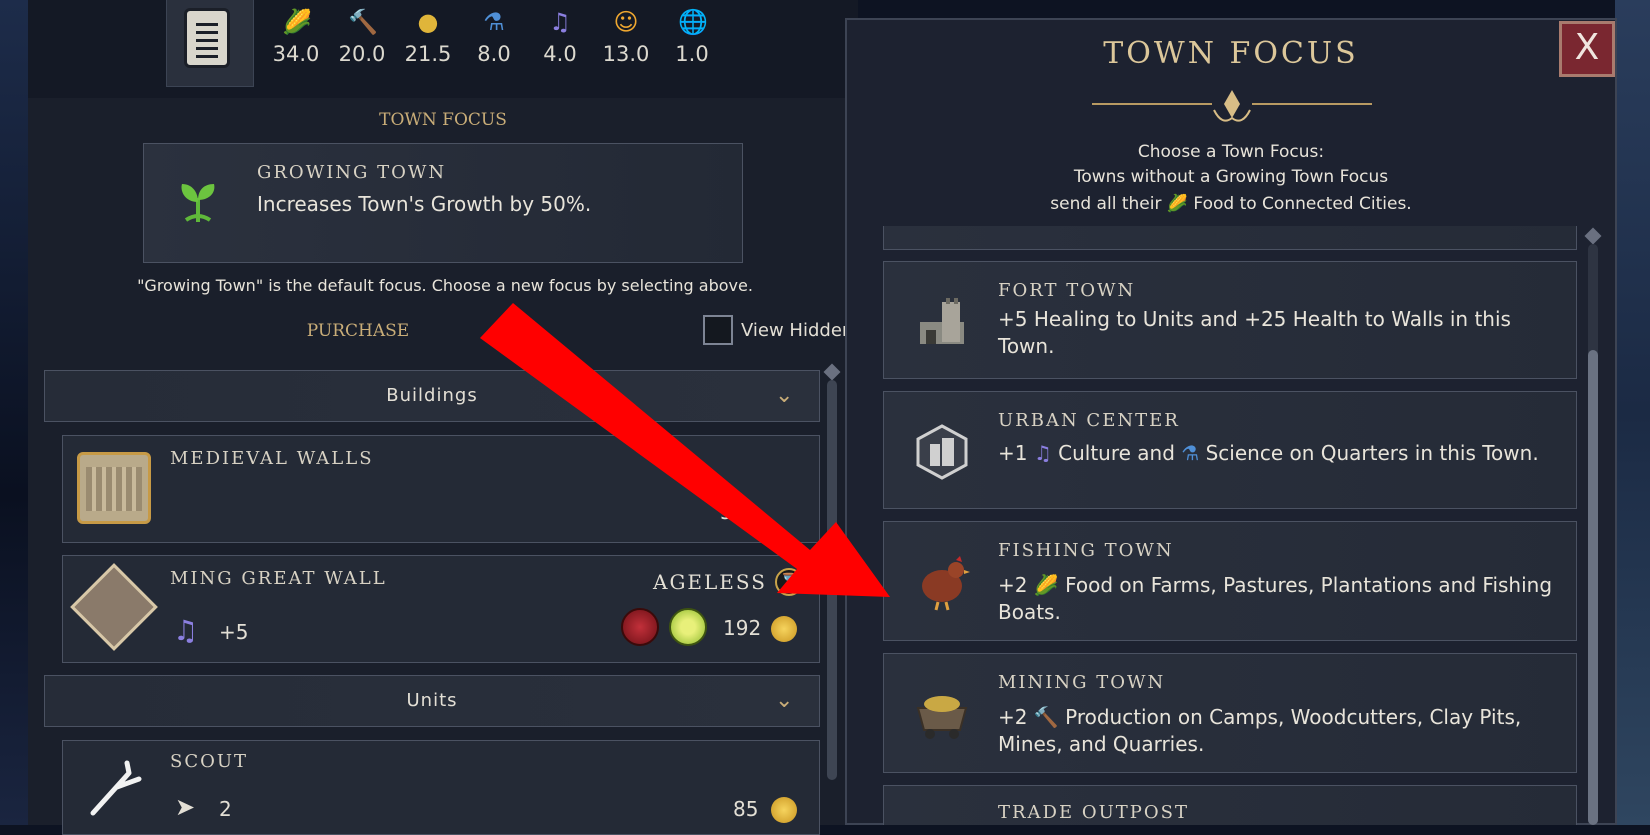 This screenshot has width=1650, height=835. I want to click on yield-gold: ● 21.5, so click(428, 37).